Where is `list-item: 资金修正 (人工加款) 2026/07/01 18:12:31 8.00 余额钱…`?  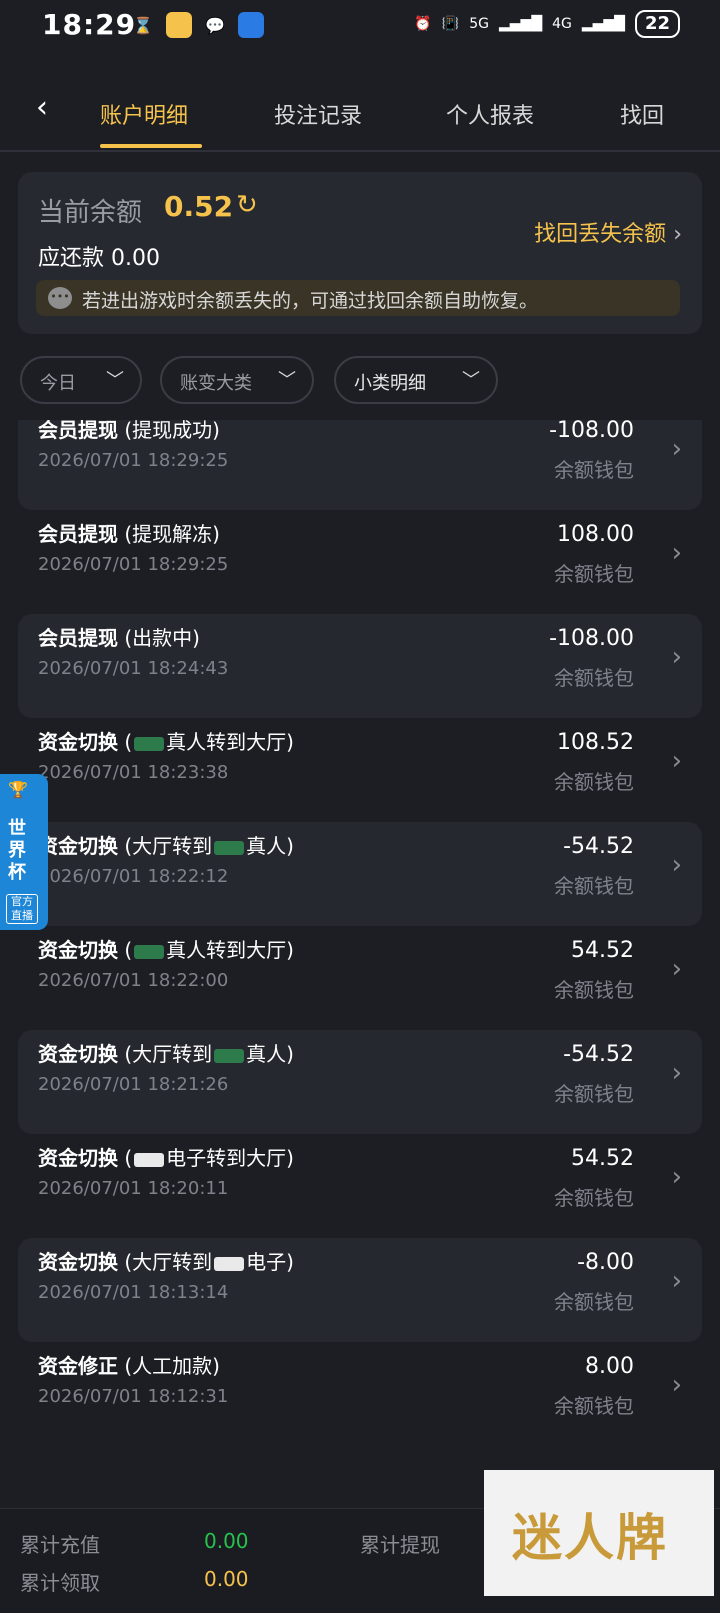 list-item: 资金修正 (人工加款) 2026/07/01 18:12:31 8.00 余额钱… is located at coordinates (360, 1394).